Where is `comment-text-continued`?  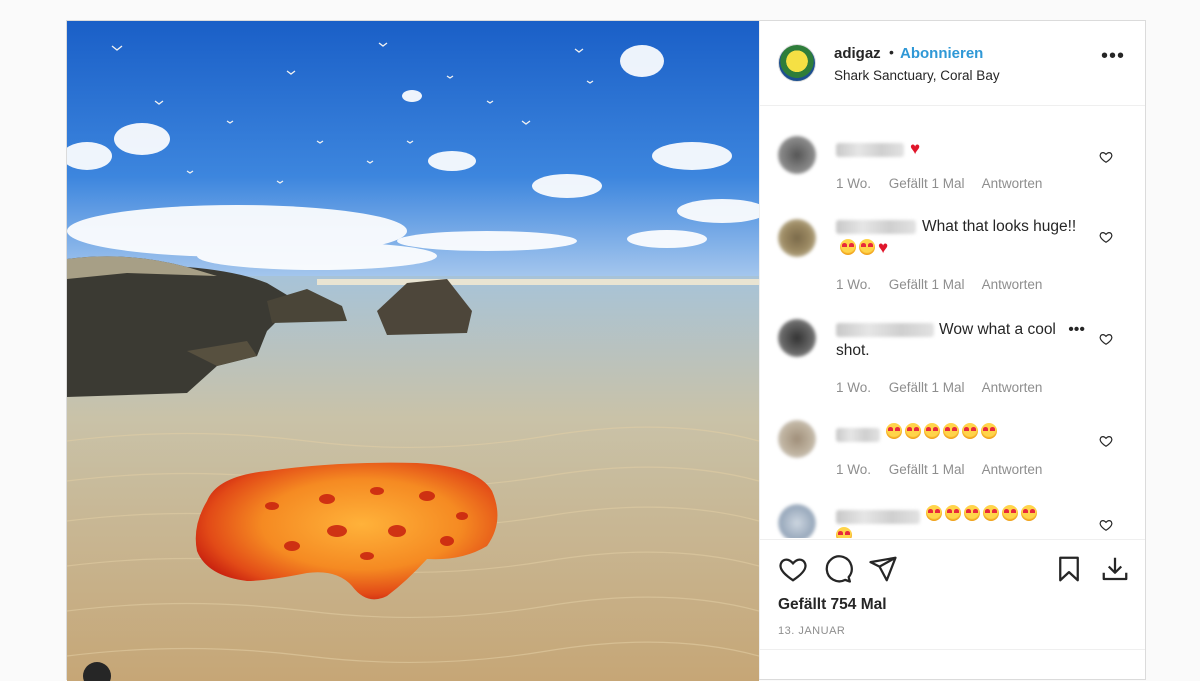 comment-text-continued is located at coordinates (960, 532).